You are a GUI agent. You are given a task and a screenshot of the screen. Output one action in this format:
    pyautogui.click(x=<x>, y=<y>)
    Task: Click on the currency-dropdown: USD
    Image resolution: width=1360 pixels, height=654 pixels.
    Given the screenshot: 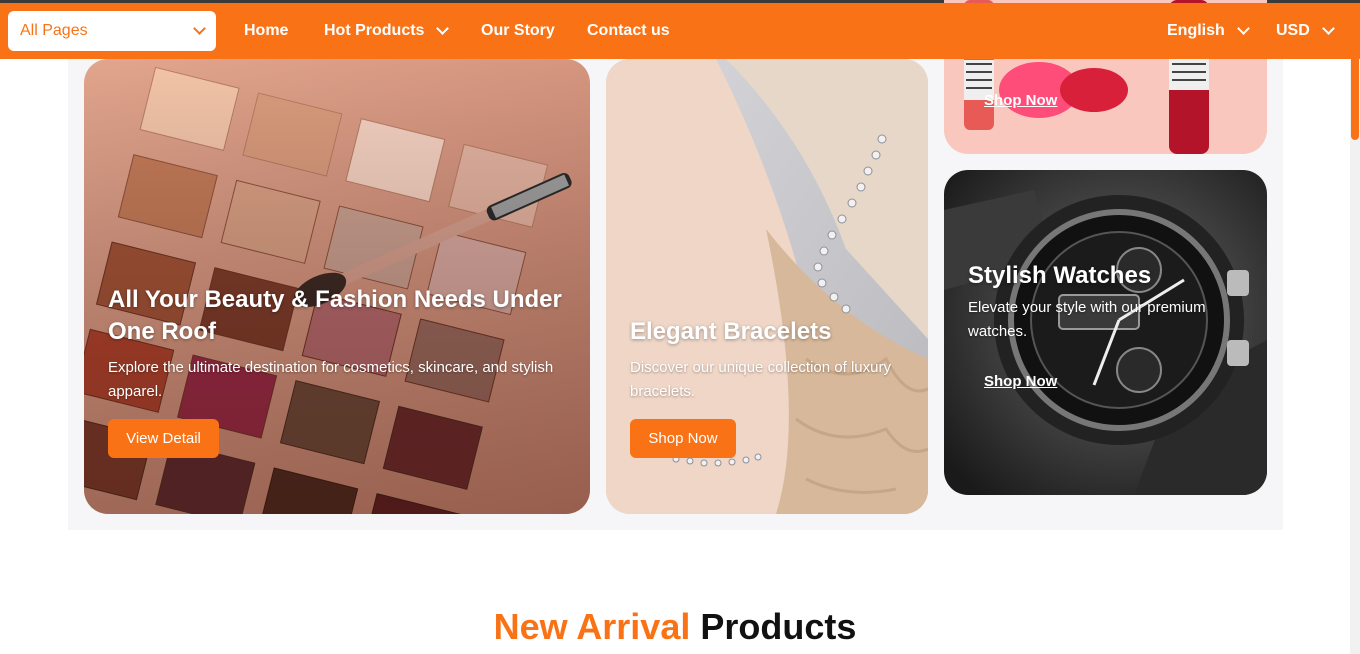 What is the action you would take?
    pyautogui.click(x=1305, y=31)
    